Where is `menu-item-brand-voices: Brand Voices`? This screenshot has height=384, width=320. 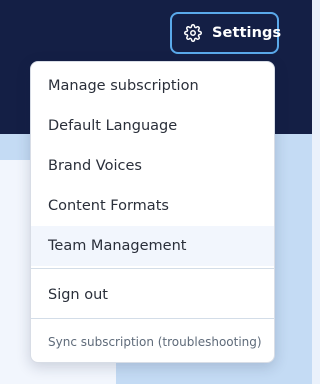
menu-item-brand-voices: Brand Voices is located at coordinates (152, 166).